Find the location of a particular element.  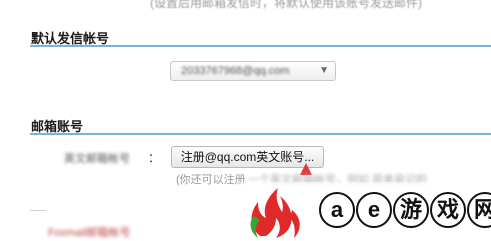

account-label: 英文邮箱帐号 is located at coordinates (97, 159).